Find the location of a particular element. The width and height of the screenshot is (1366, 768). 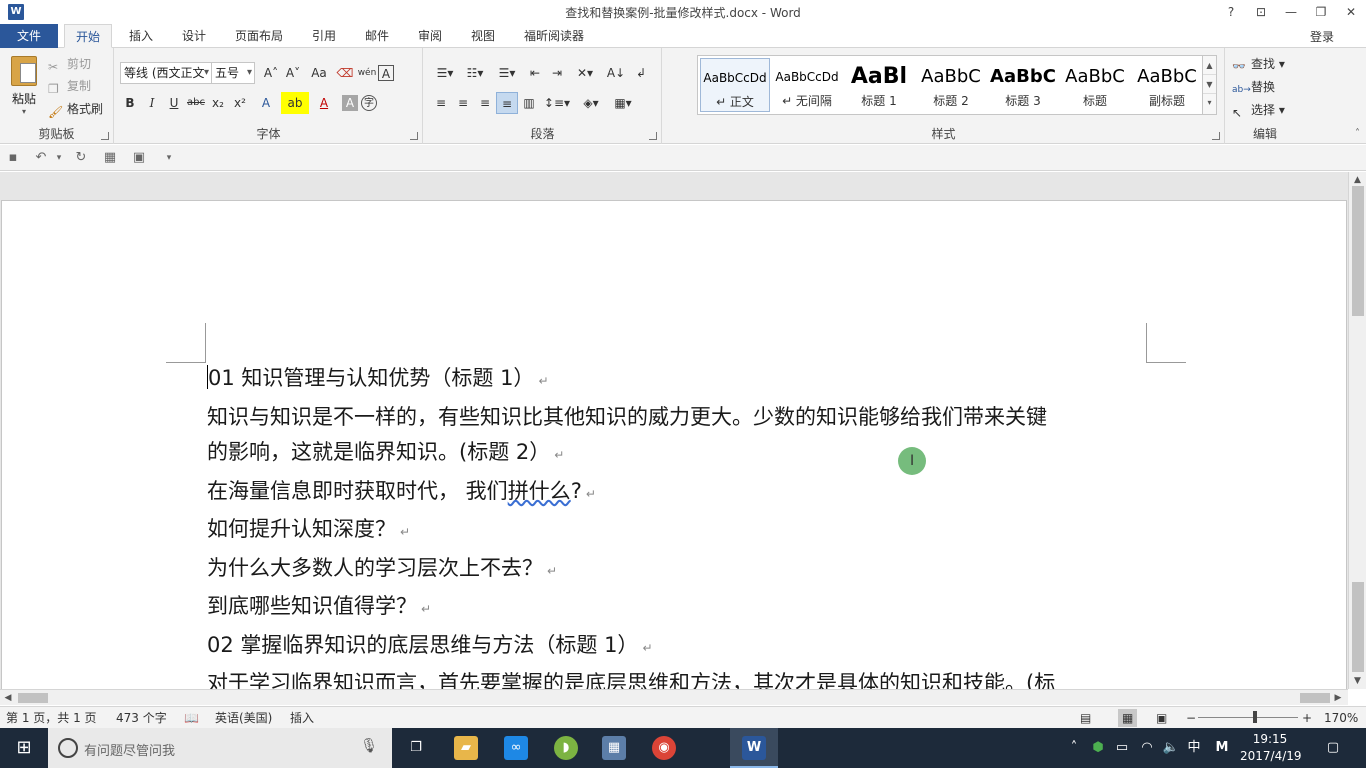

chevron-down-icon: ▼ is located at coordinates (1209, 84).